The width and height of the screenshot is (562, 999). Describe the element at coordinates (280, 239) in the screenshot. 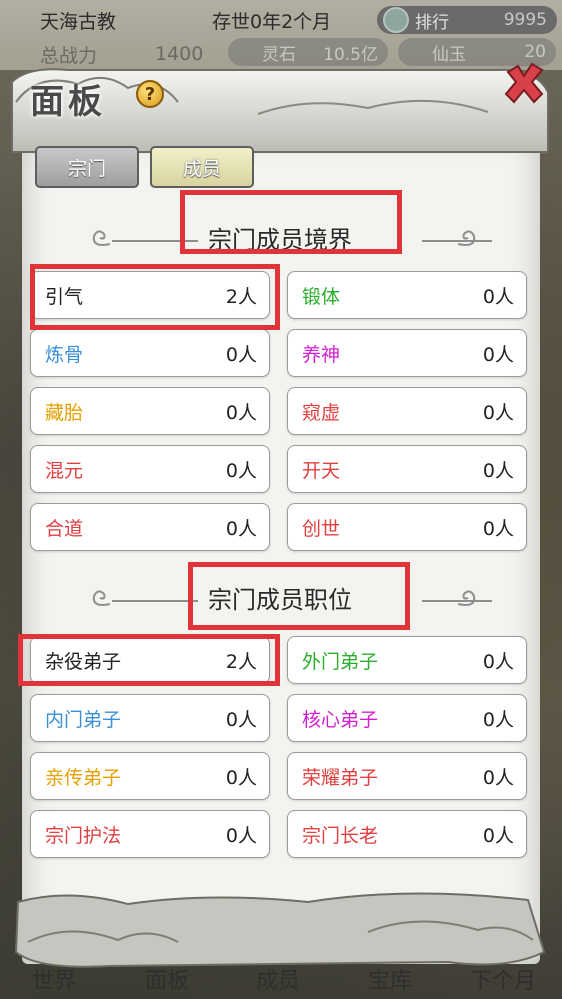

I see `realm-section-title: 宗门成员境界` at that location.